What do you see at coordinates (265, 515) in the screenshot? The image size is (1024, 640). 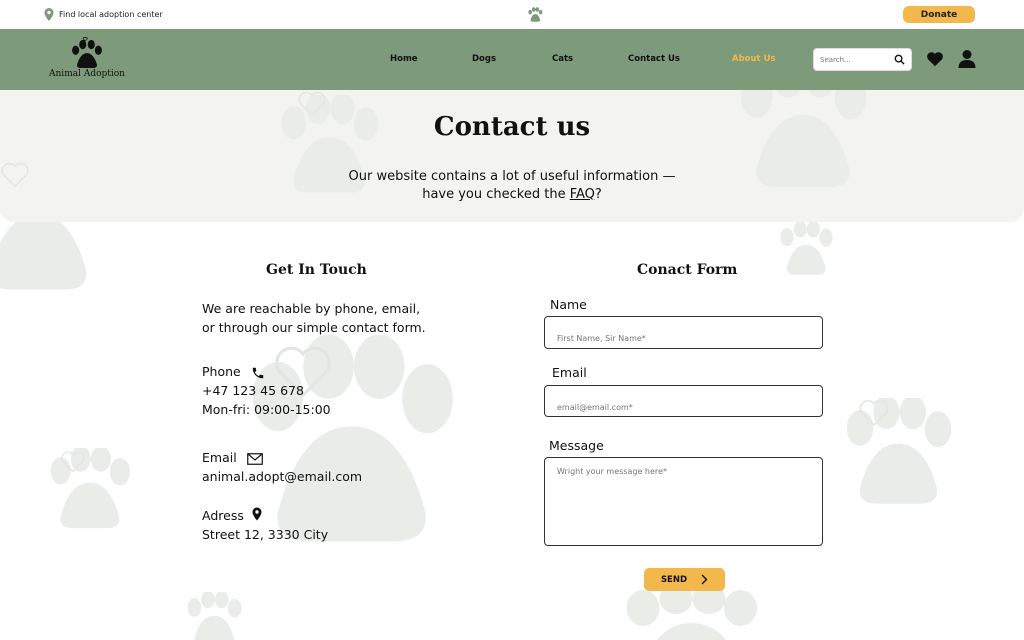 I see `address-label-row: Adress` at bounding box center [265, 515].